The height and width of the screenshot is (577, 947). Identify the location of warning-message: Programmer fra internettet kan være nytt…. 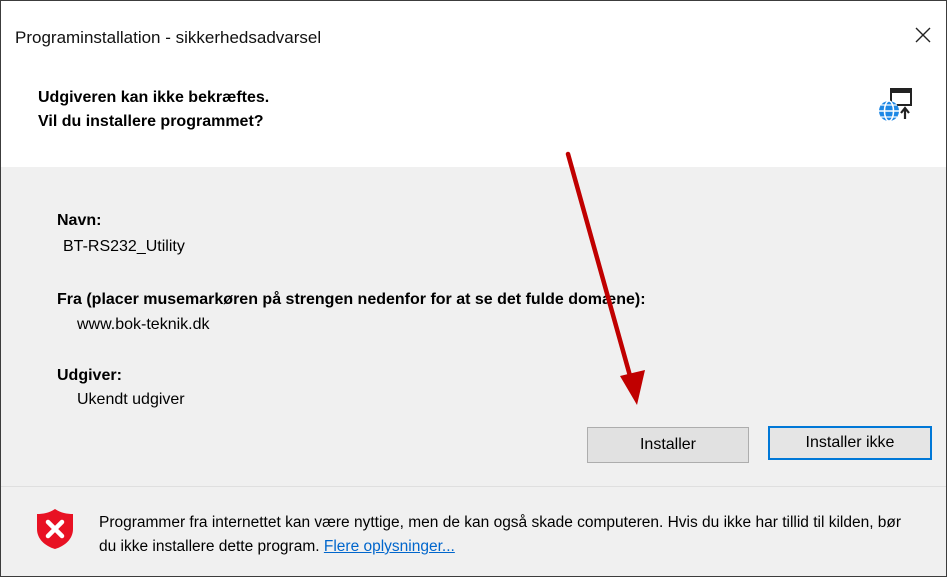
(509, 535).